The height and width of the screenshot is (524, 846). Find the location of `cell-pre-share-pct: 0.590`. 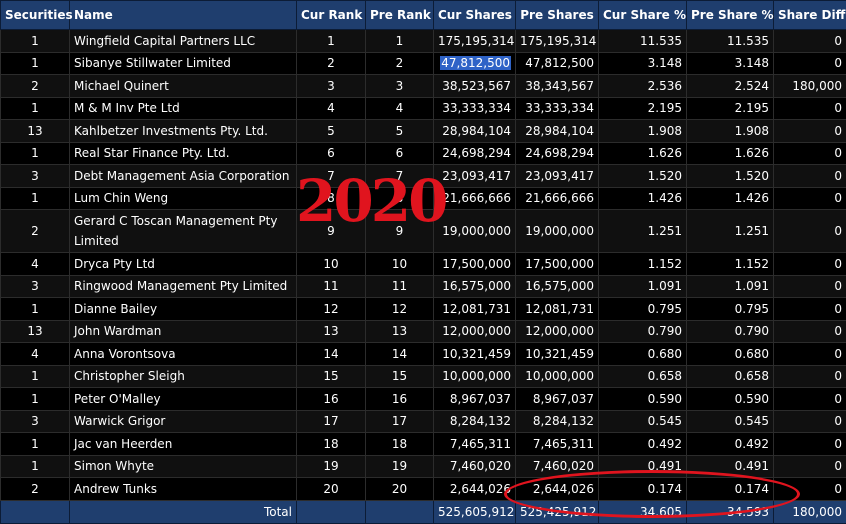

cell-pre-share-pct: 0.590 is located at coordinates (730, 399).